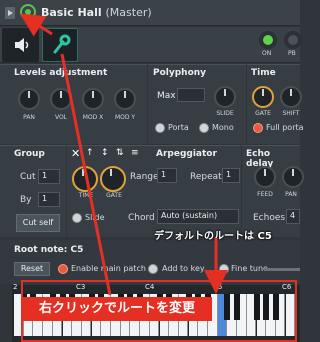  I want to click on max-field, so click(191, 95).